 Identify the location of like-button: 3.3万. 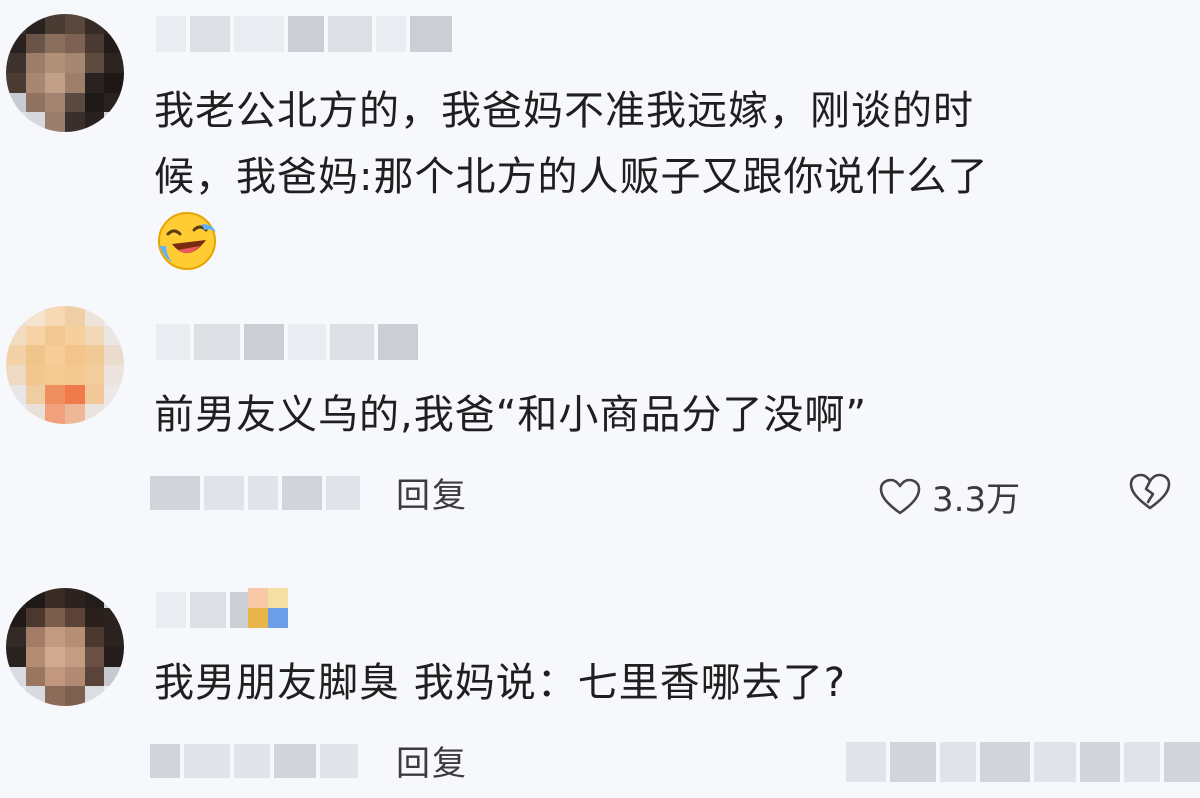
(949, 496).